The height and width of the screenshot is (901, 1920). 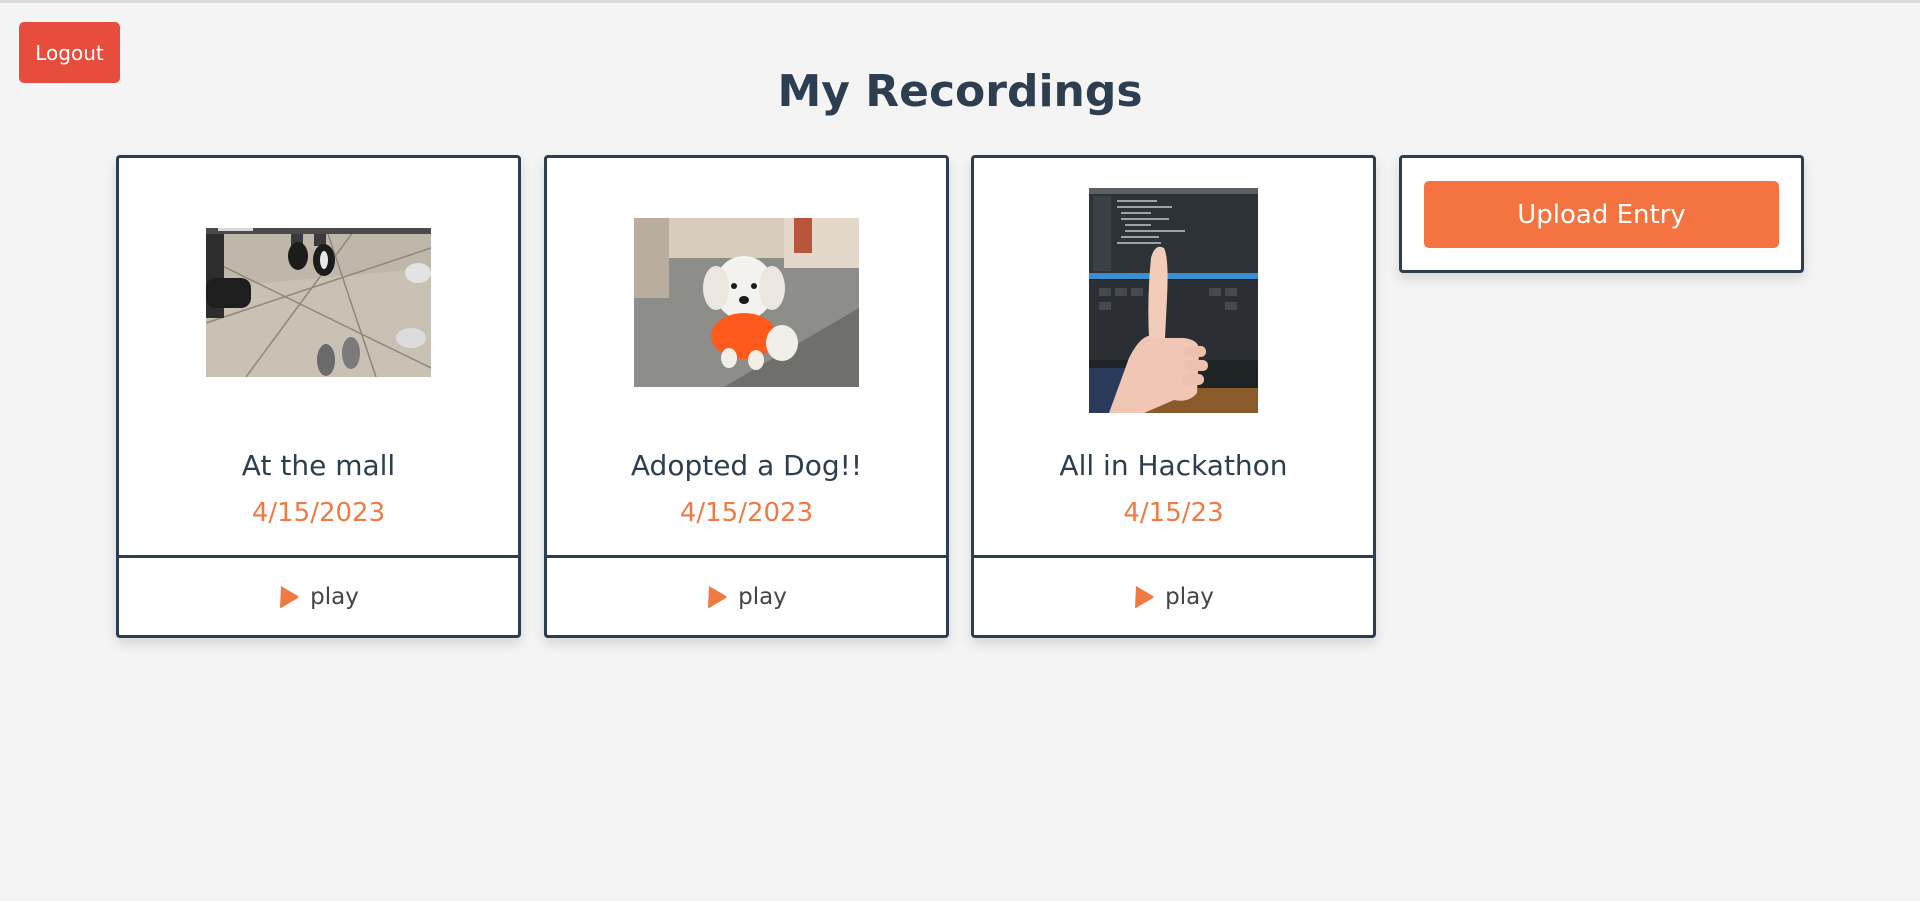 What do you see at coordinates (318, 465) in the screenshot?
I see `recording-title: At the mall` at bounding box center [318, 465].